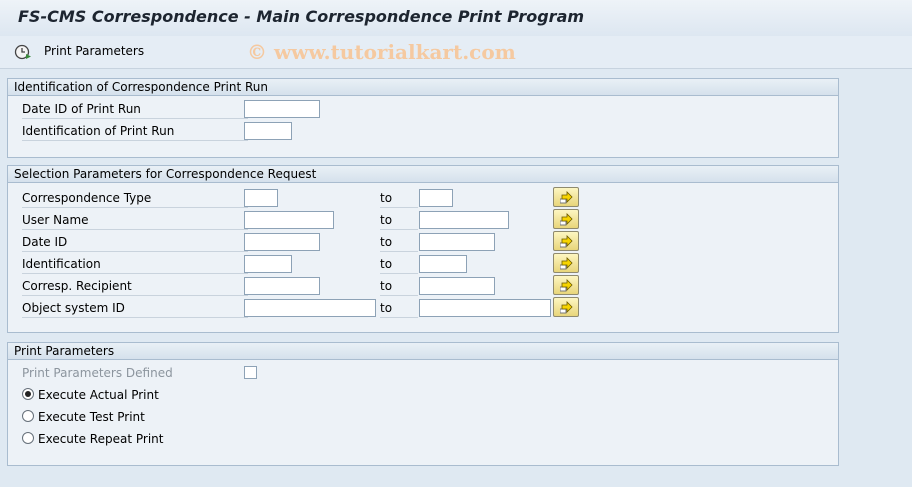  Describe the element at coordinates (22, 52) in the screenshot. I see `execute-clock-icon` at that location.